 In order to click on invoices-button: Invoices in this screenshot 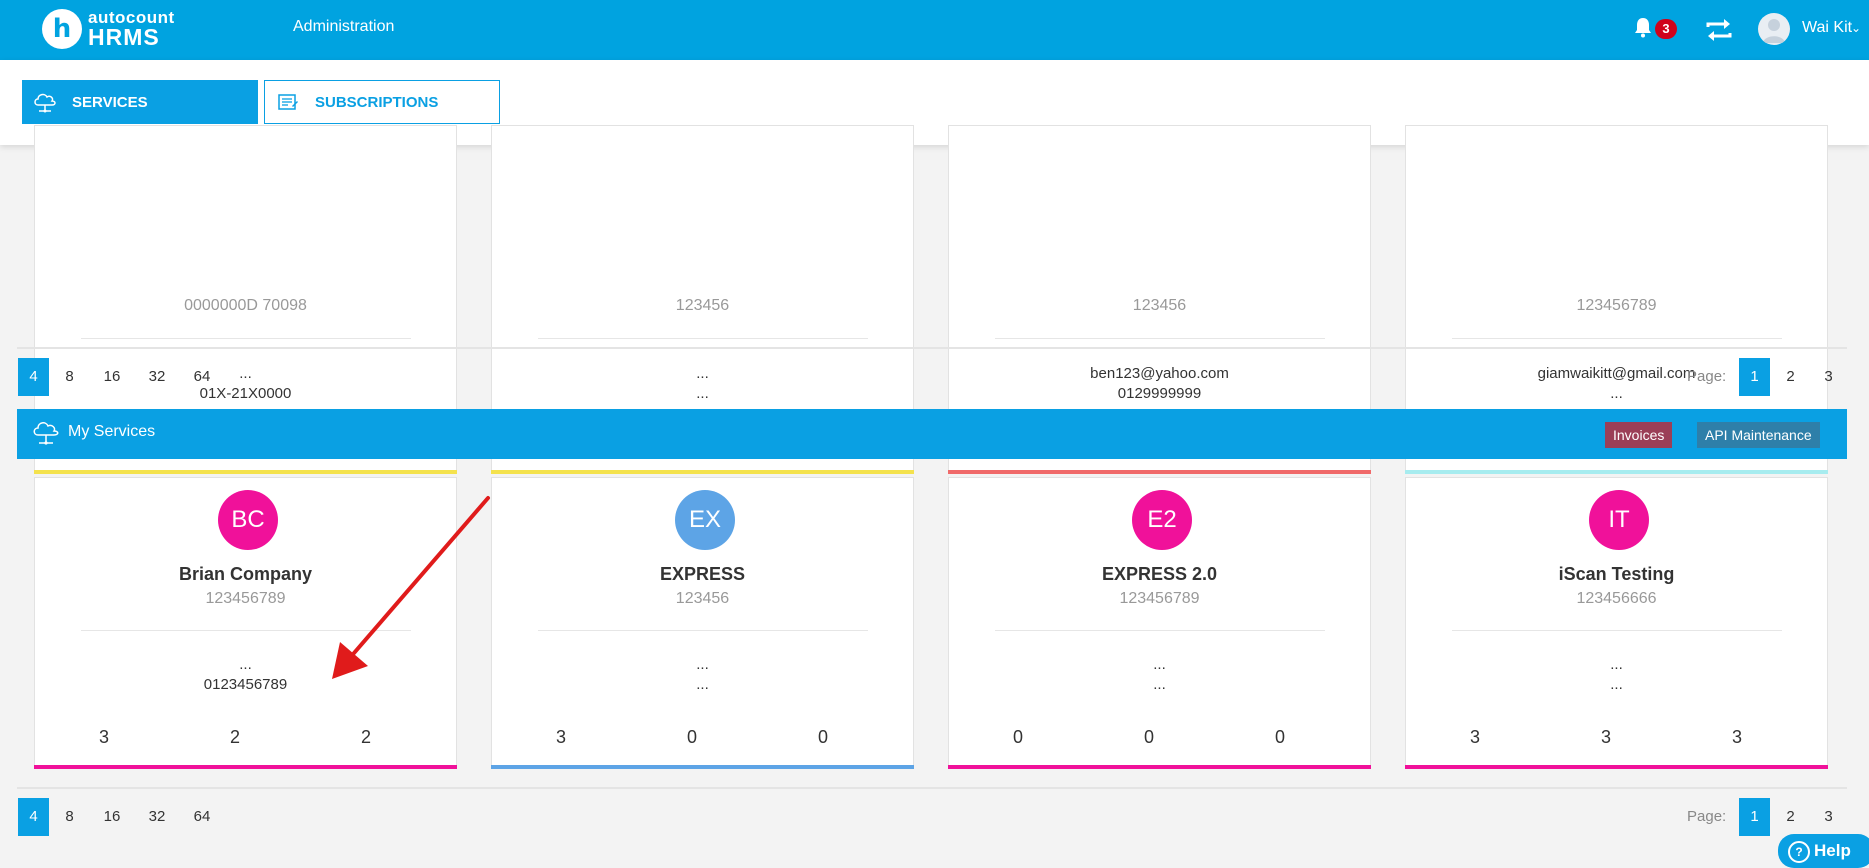, I will do `click(1639, 435)`.